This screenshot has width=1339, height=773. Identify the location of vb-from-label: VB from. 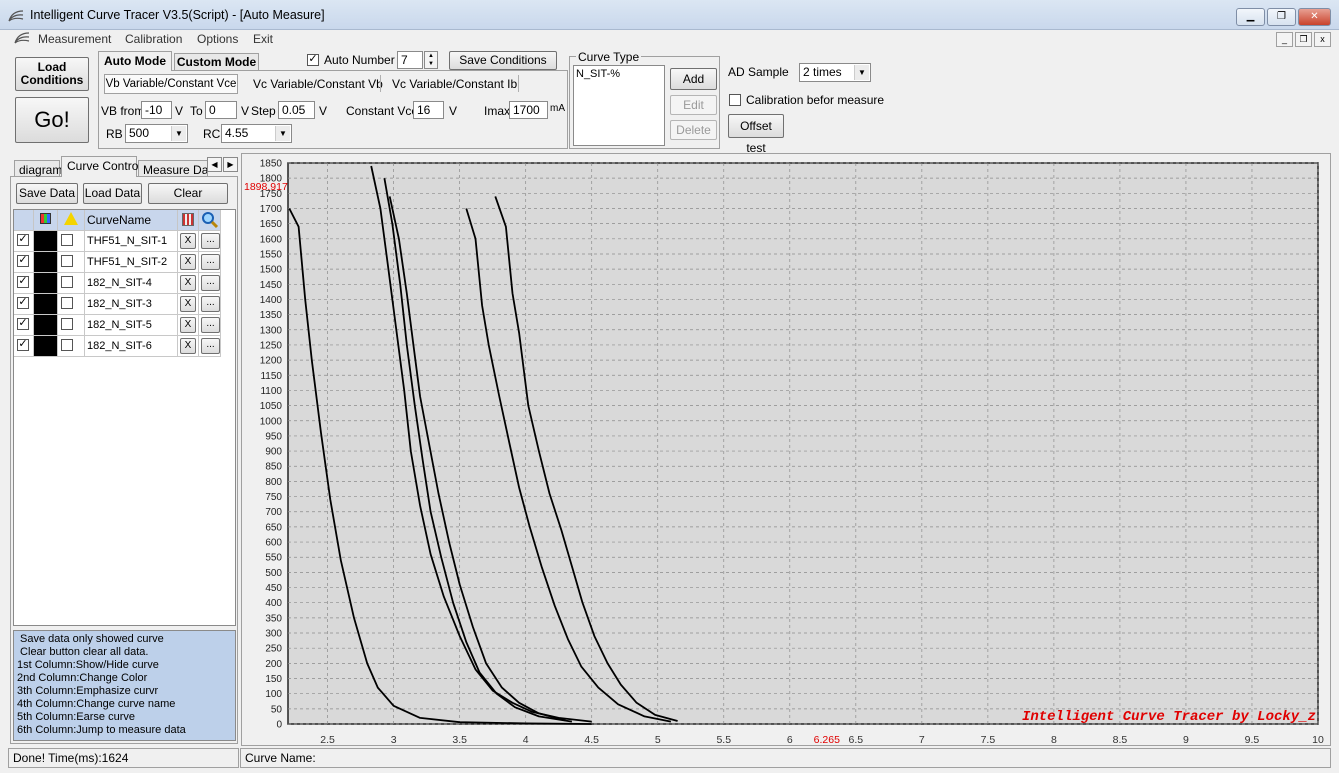
(123, 111).